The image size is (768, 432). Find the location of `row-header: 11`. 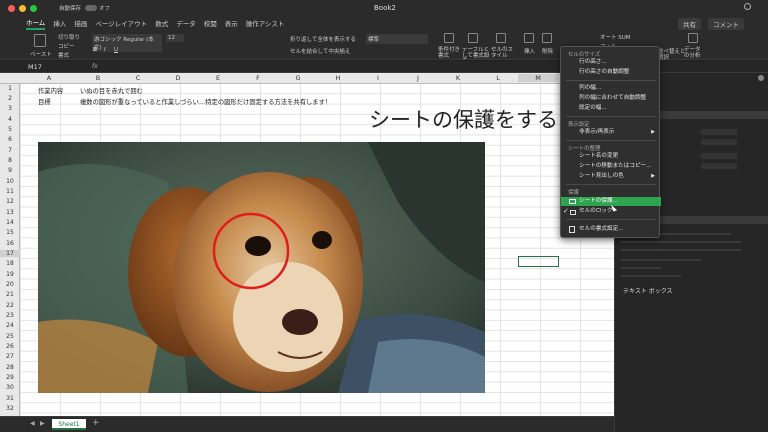

row-header: 11 is located at coordinates (10, 191).